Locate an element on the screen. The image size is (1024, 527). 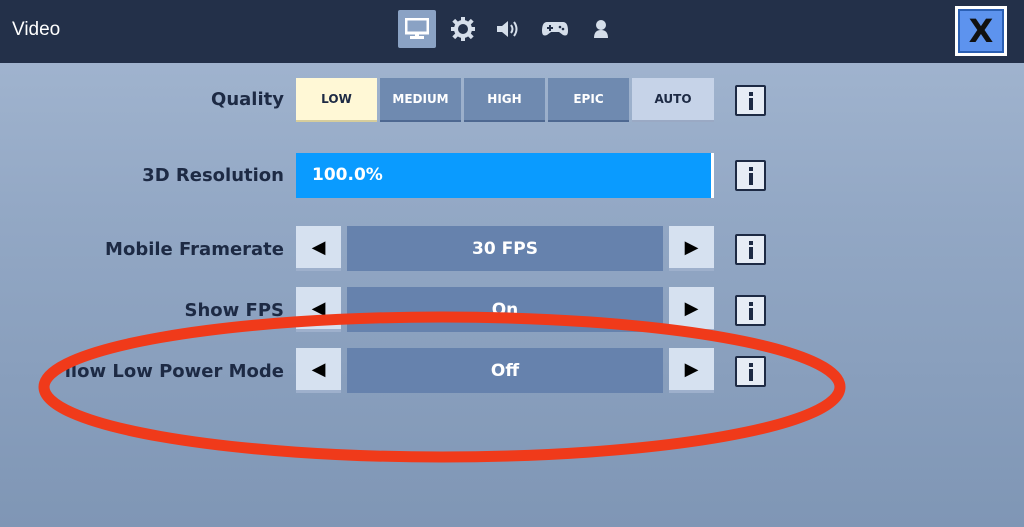
show-fps-prev-button: ◀ is located at coordinates (318, 309).